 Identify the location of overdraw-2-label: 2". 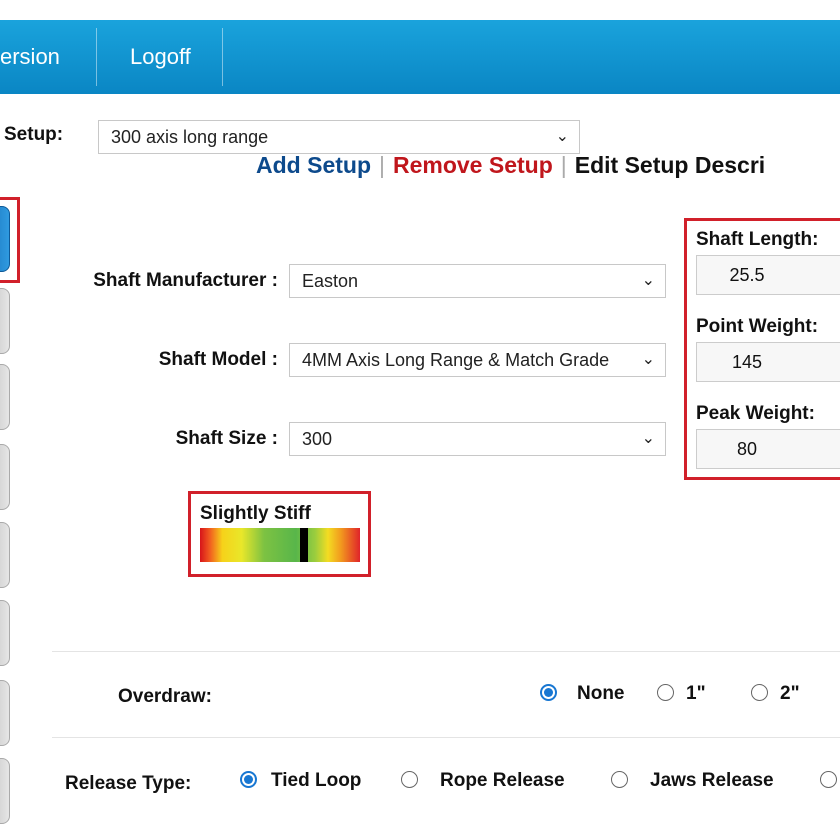
(790, 694).